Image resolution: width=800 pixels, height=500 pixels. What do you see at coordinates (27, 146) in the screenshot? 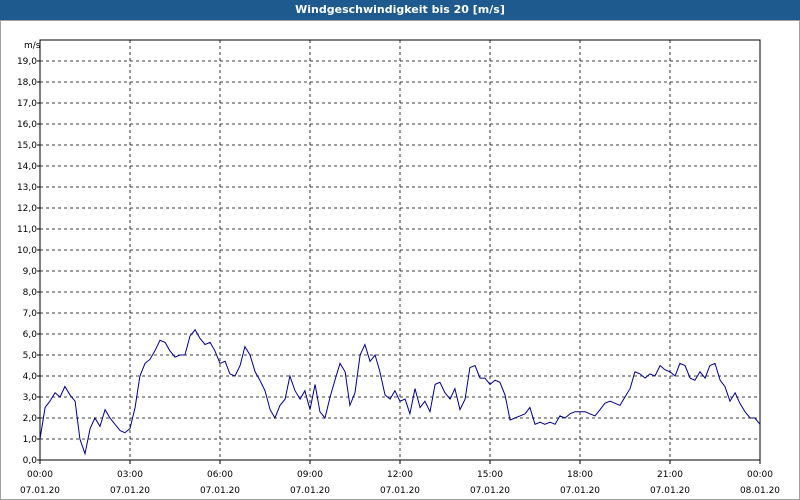
I see `y-tick-label: 15,0` at bounding box center [27, 146].